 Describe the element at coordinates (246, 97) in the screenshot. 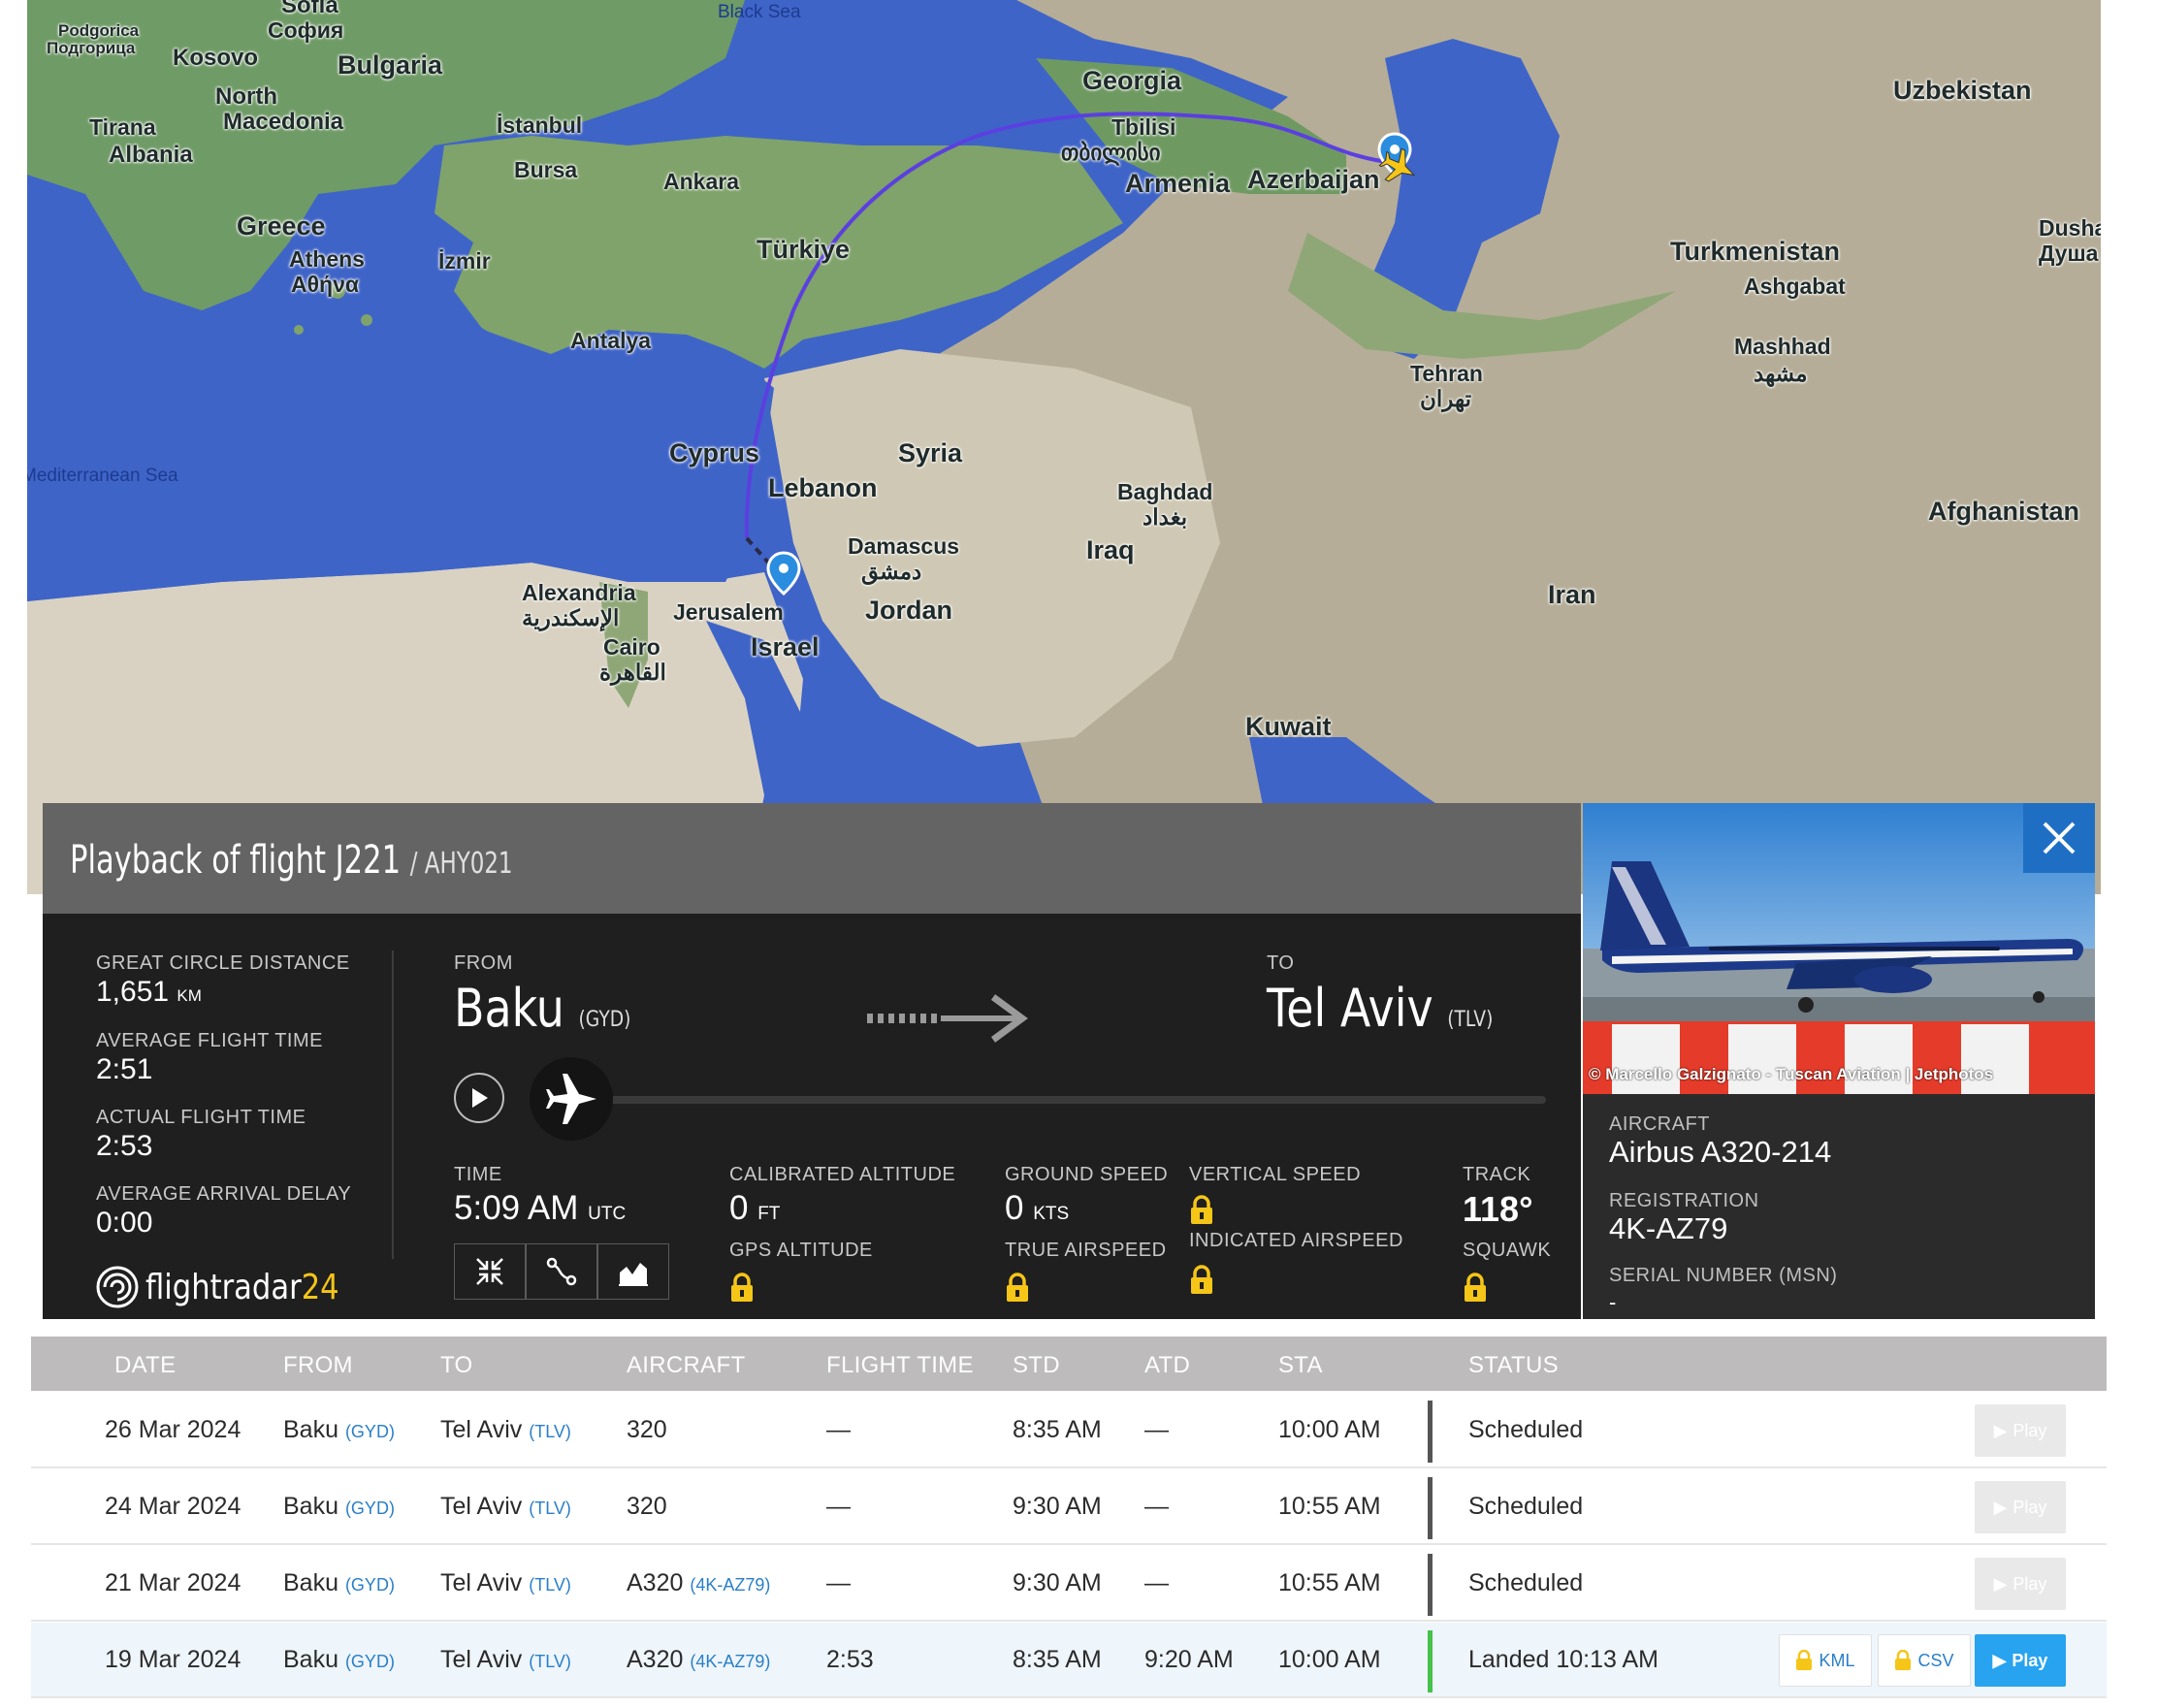

I see `map-label-north-macedonia-1: North` at that location.